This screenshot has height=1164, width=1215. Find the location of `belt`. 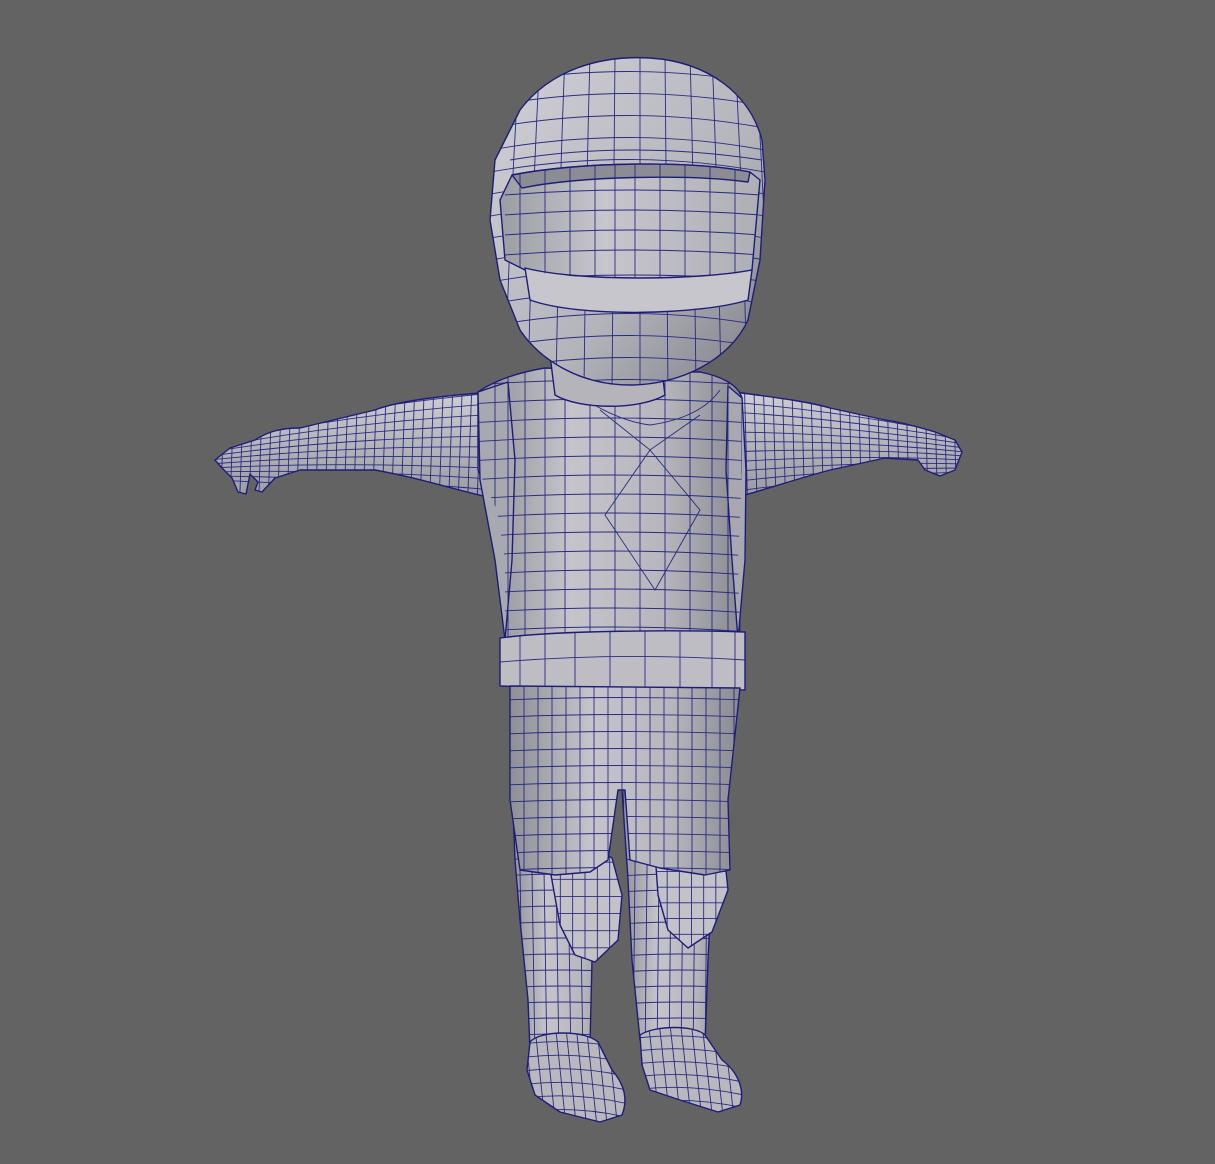

belt is located at coordinates (622, 661).